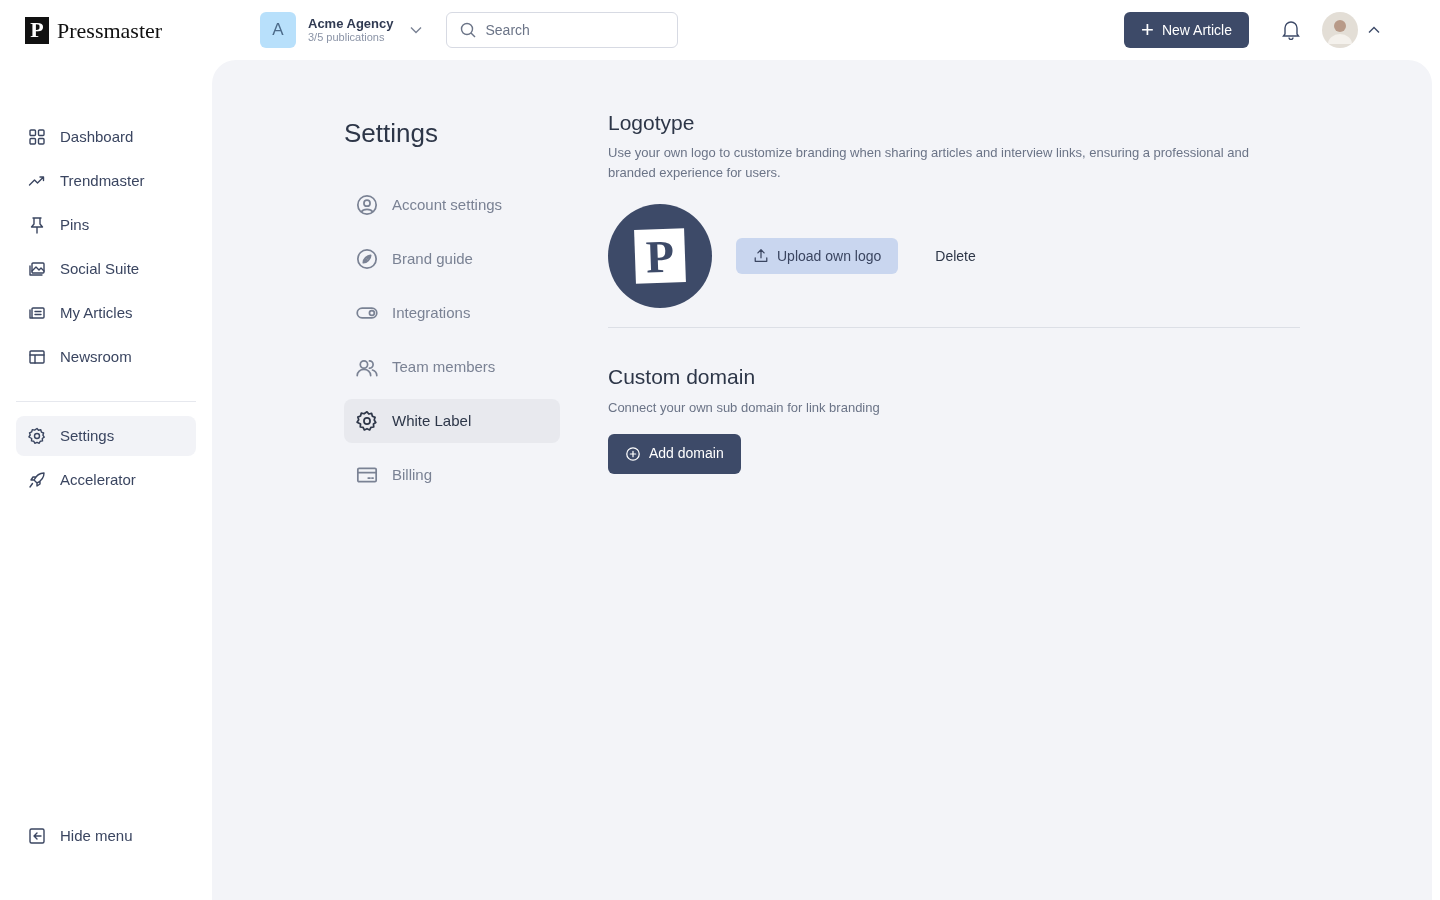  I want to click on section-title: Logotype, so click(652, 123).